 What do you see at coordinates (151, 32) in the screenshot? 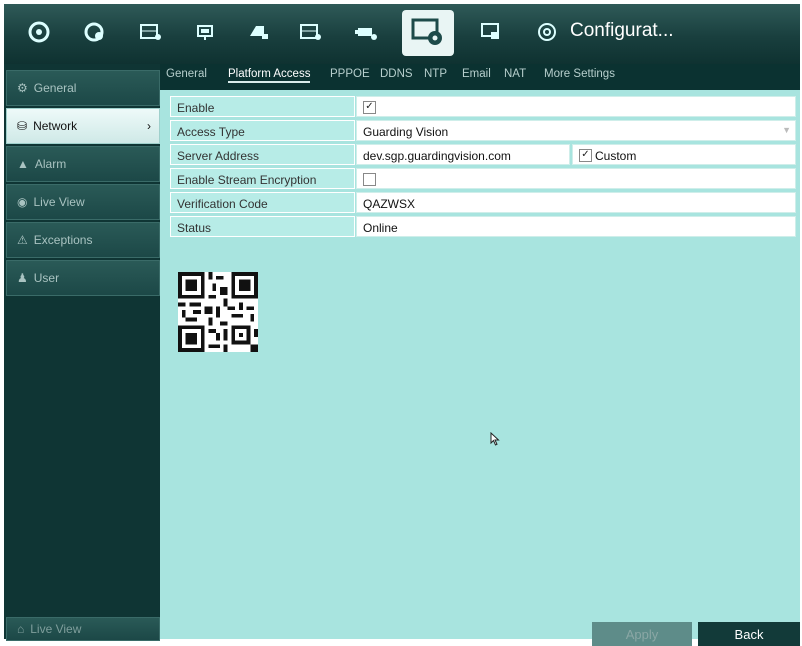
I see `recording-icon` at bounding box center [151, 32].